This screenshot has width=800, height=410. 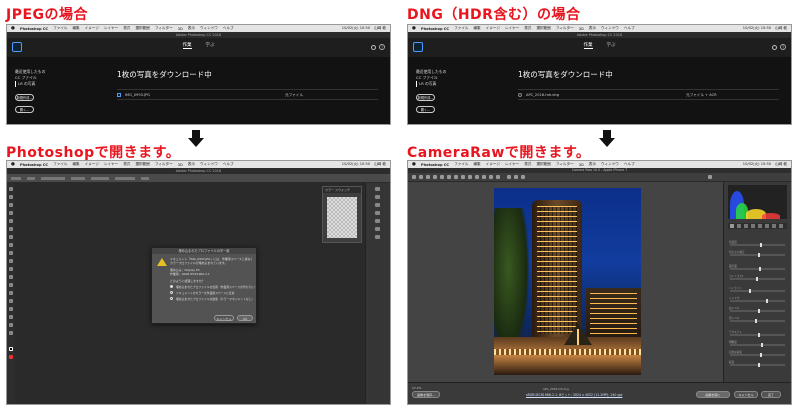 What do you see at coordinates (11, 333) in the screenshot?
I see `zoom-tool-icon` at bounding box center [11, 333].